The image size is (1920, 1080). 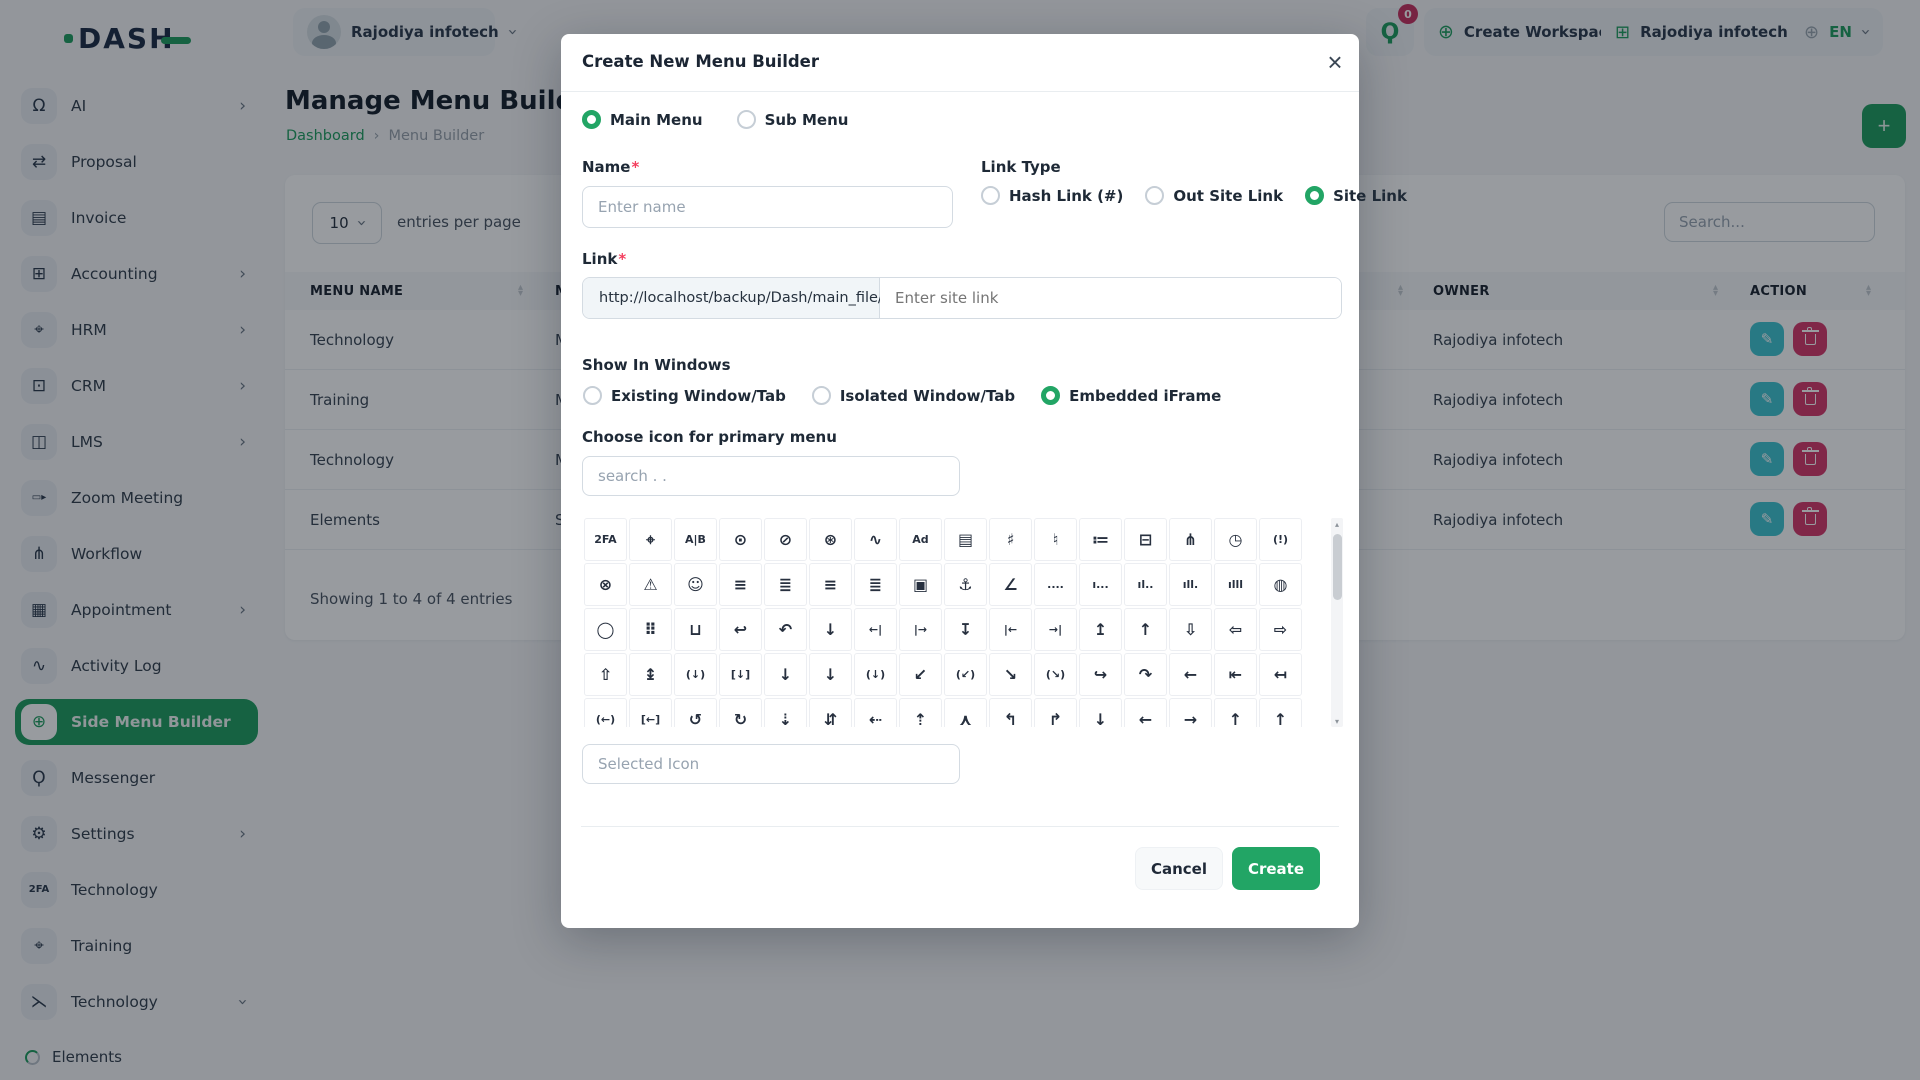 What do you see at coordinates (913, 395) in the screenshot?
I see `show-in-option: Isolated Window/Tab` at bounding box center [913, 395].